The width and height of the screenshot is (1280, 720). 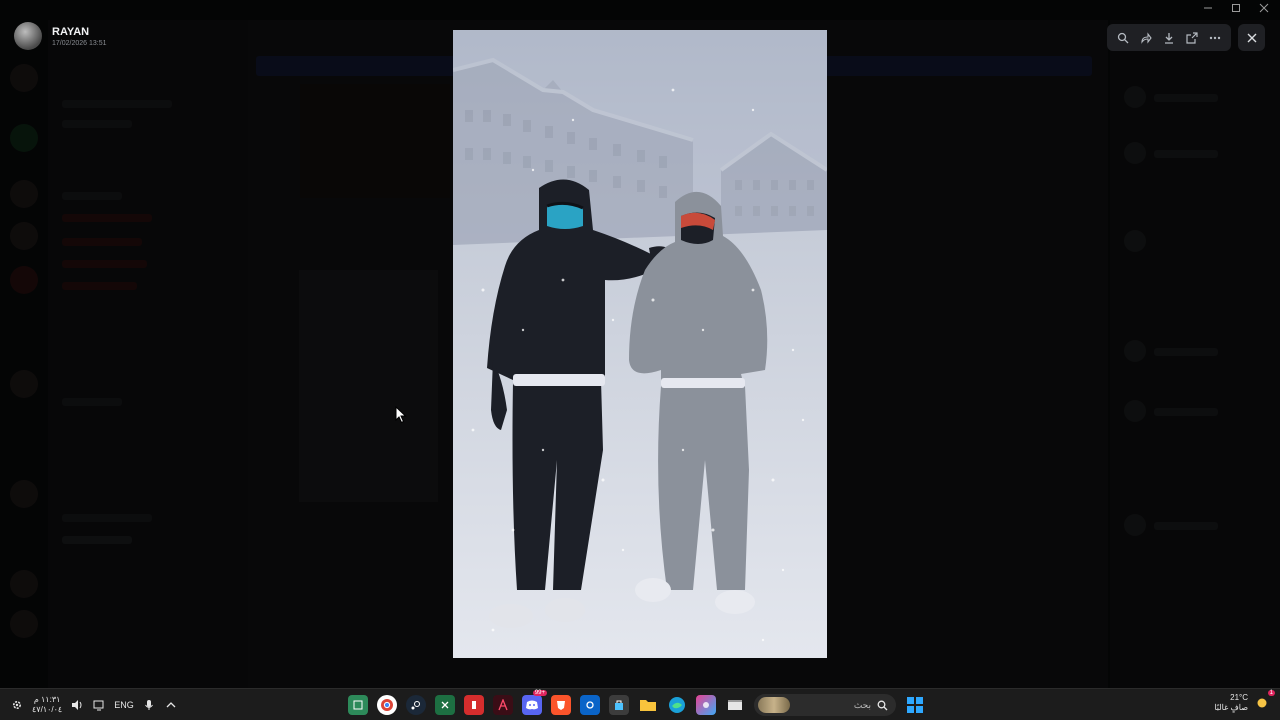 I want to click on clock-time: ١١:٣١ م, so click(x=47, y=699).